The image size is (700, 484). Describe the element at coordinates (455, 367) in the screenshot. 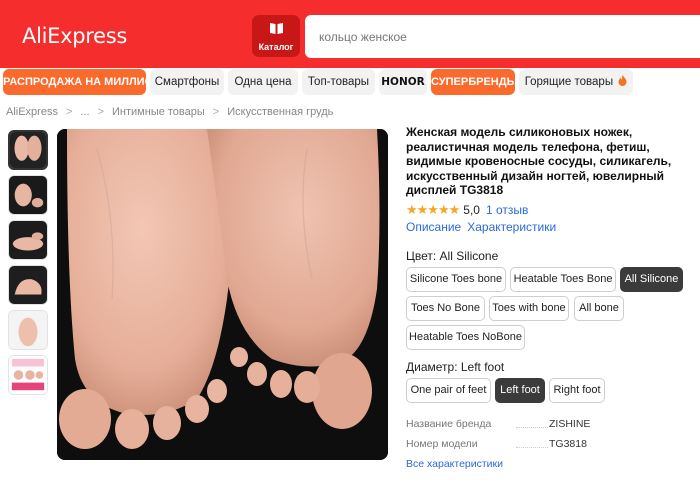

I see `diameter-label: Диаметр: Left foot` at that location.